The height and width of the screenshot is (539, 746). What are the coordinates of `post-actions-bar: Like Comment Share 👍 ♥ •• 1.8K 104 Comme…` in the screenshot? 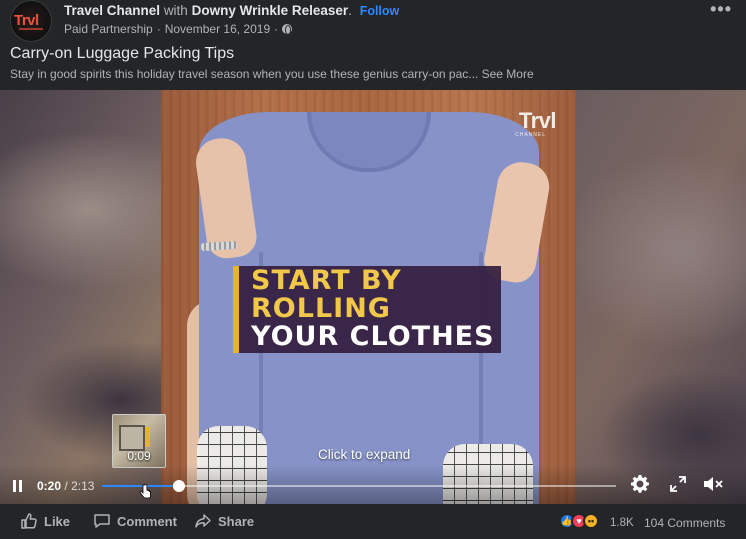 It's located at (373, 521).